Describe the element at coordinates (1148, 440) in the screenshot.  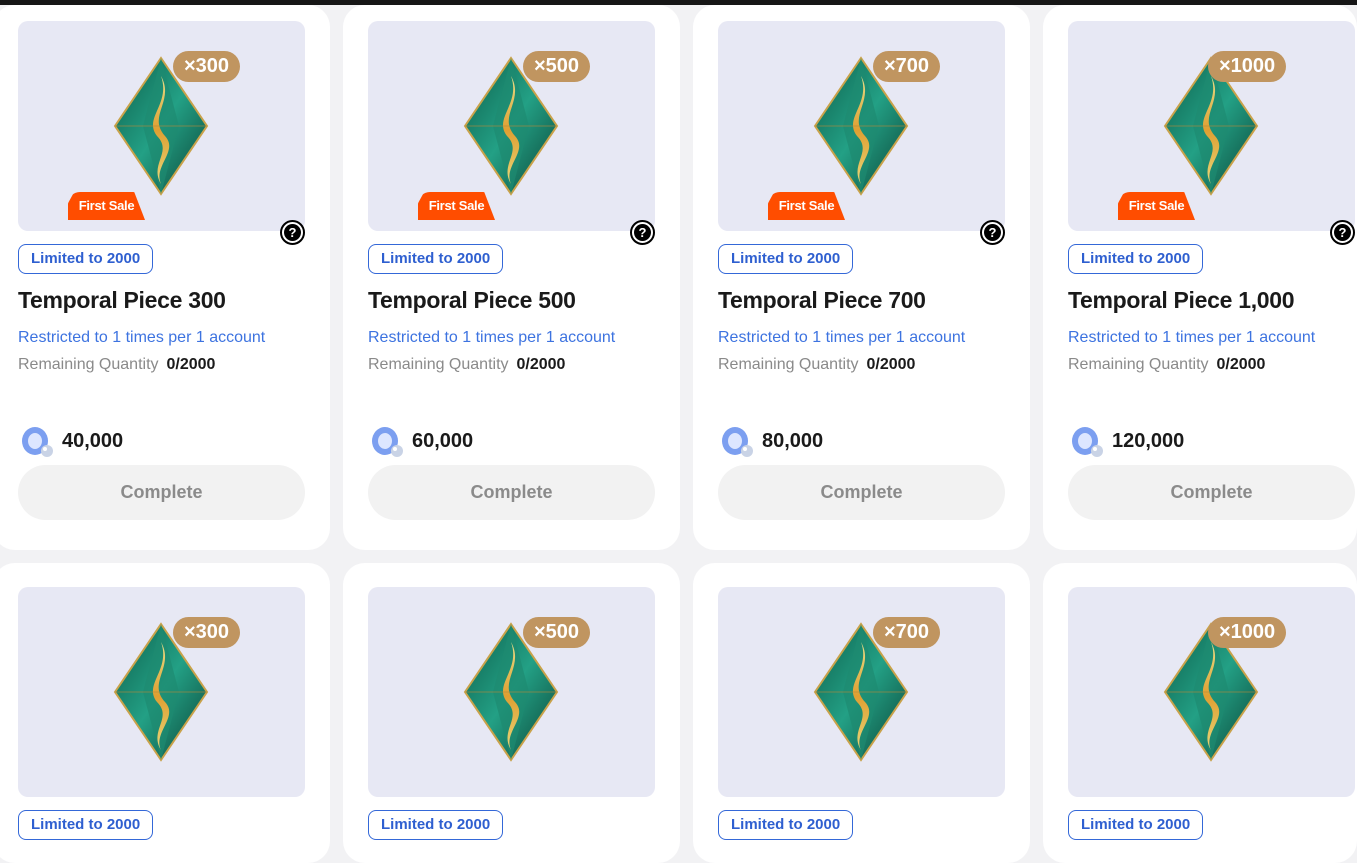
I see `price-value: 120,000` at that location.